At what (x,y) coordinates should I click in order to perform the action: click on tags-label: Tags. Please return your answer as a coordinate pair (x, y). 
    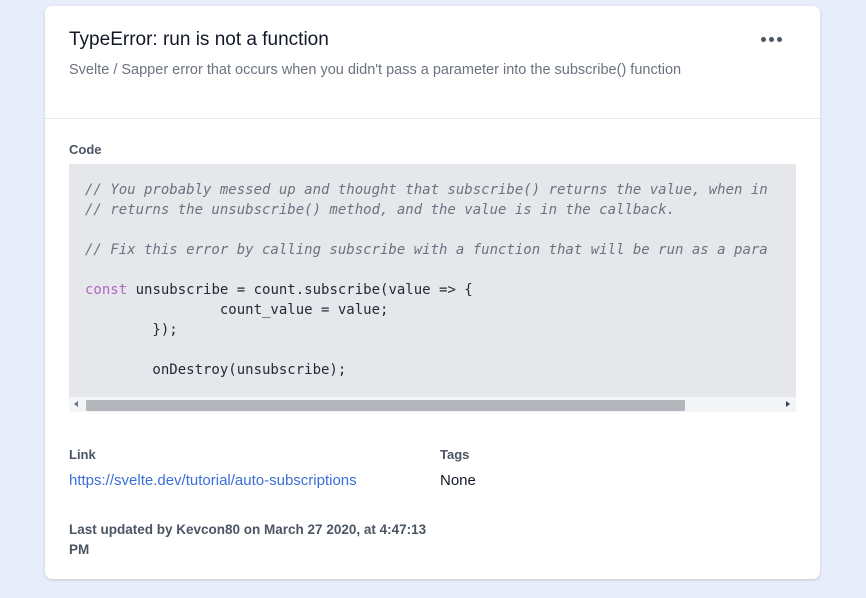
    Looking at the image, I should click on (455, 454).